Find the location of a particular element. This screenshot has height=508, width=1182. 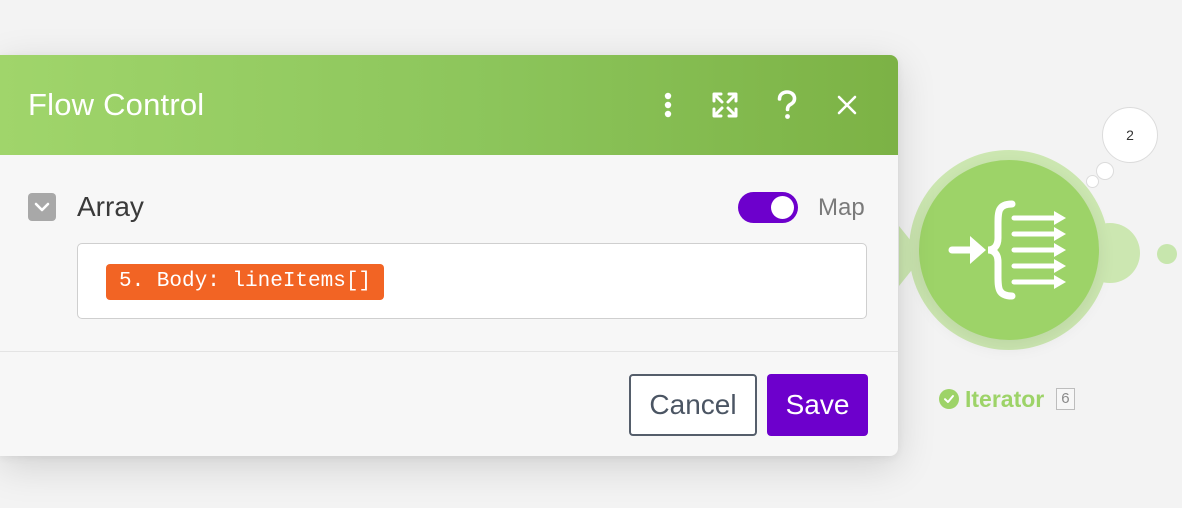

save-button: Save is located at coordinates (817, 405).